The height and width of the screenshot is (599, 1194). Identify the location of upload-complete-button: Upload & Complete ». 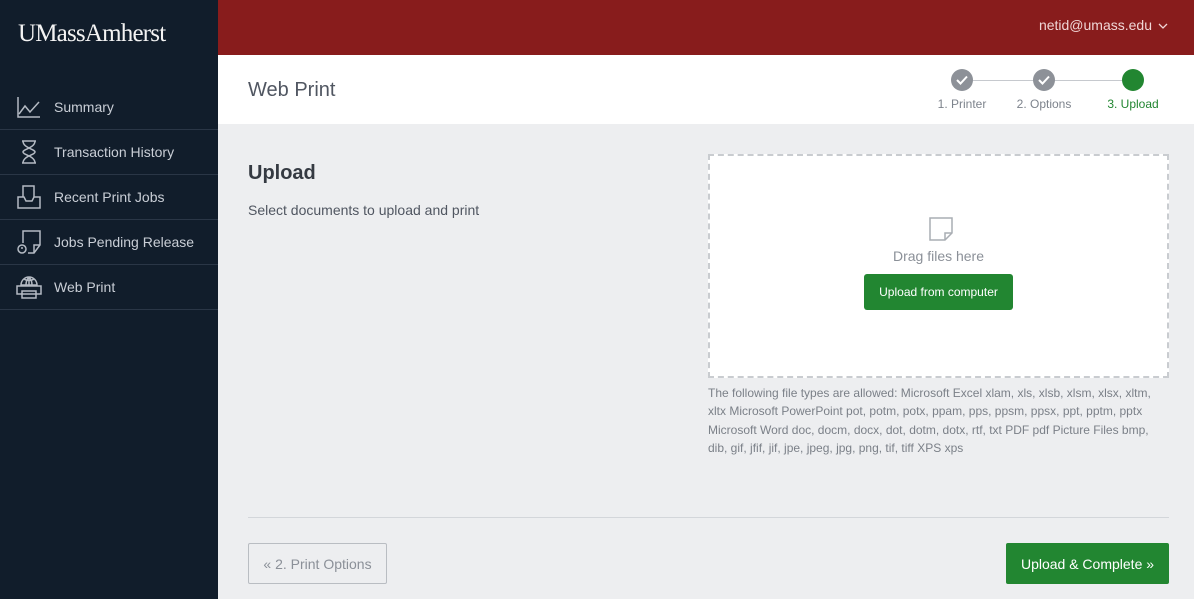
(1087, 563).